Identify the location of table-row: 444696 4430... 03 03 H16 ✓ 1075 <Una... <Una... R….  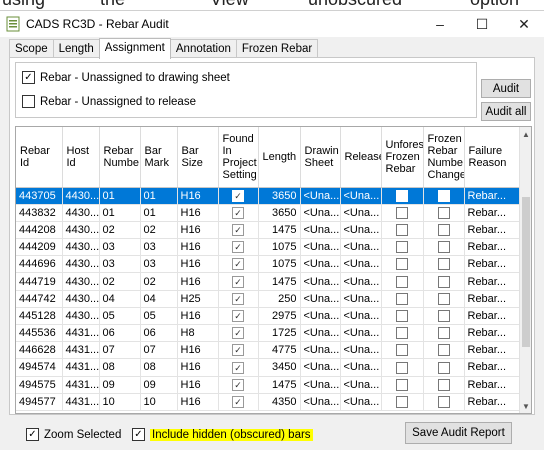
(269, 264).